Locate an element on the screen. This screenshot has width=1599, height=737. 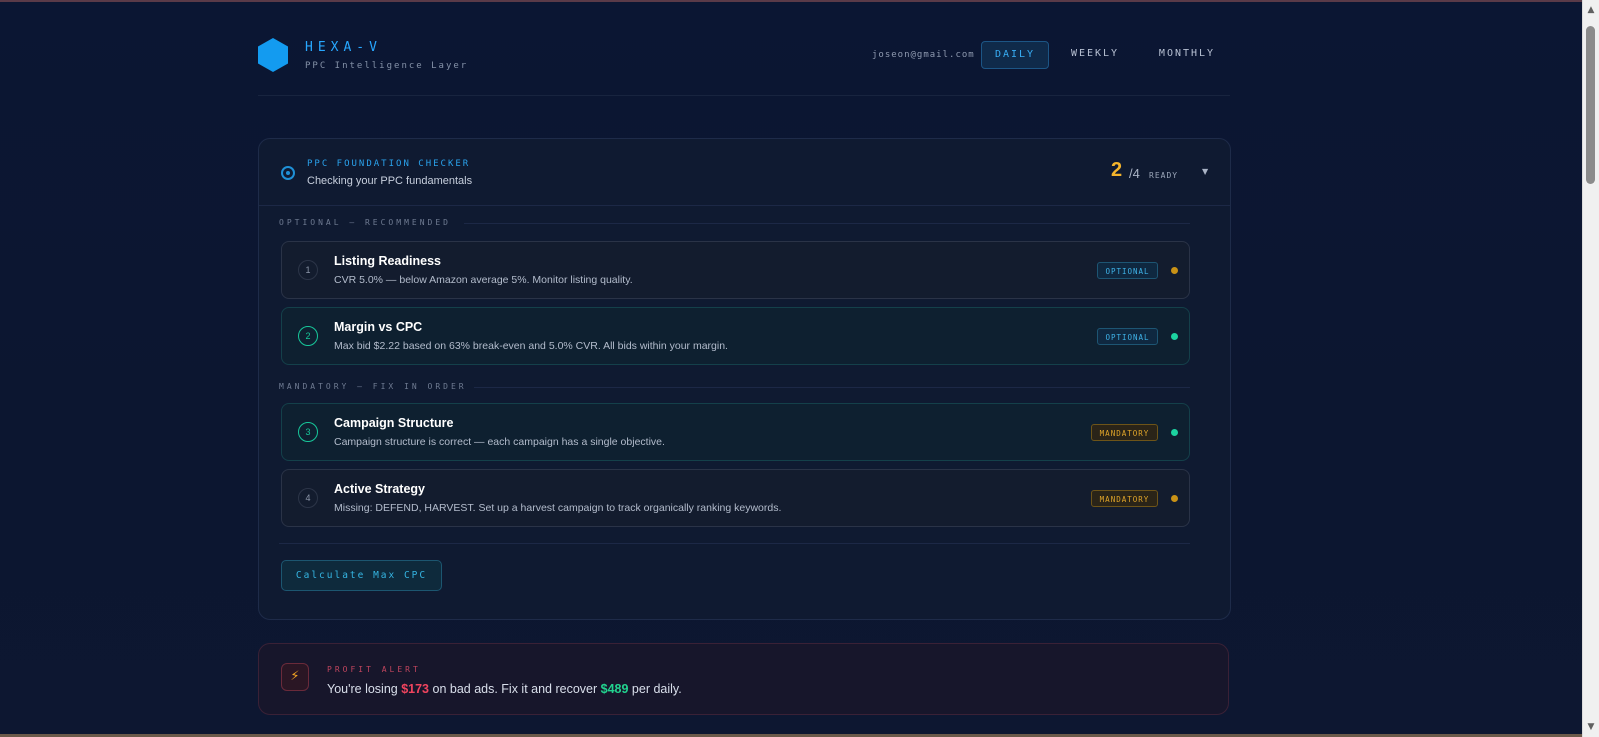
ready-total: /4 is located at coordinates (1134, 173).